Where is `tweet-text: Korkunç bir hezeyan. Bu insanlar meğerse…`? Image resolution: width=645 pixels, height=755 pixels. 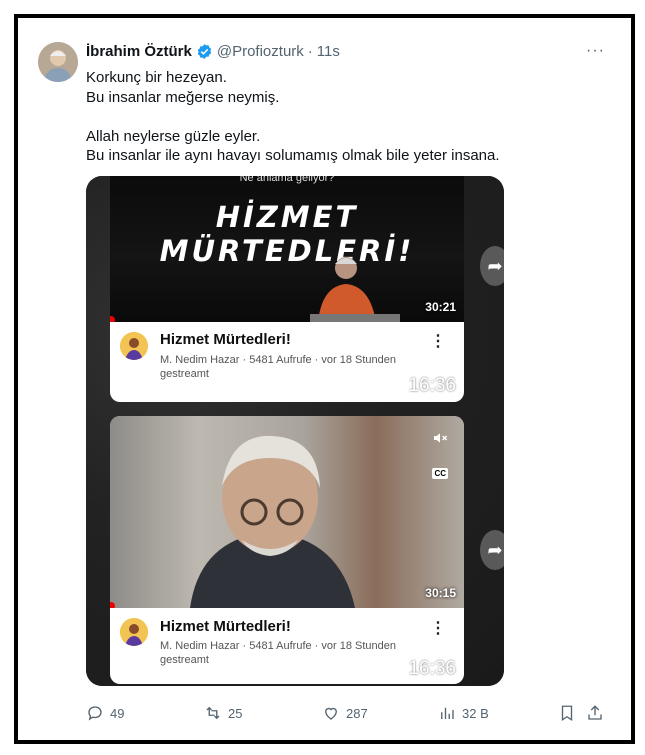
tweet-text: Korkunç bir hezeyan. Bu insanlar meğerse… is located at coordinates (346, 117).